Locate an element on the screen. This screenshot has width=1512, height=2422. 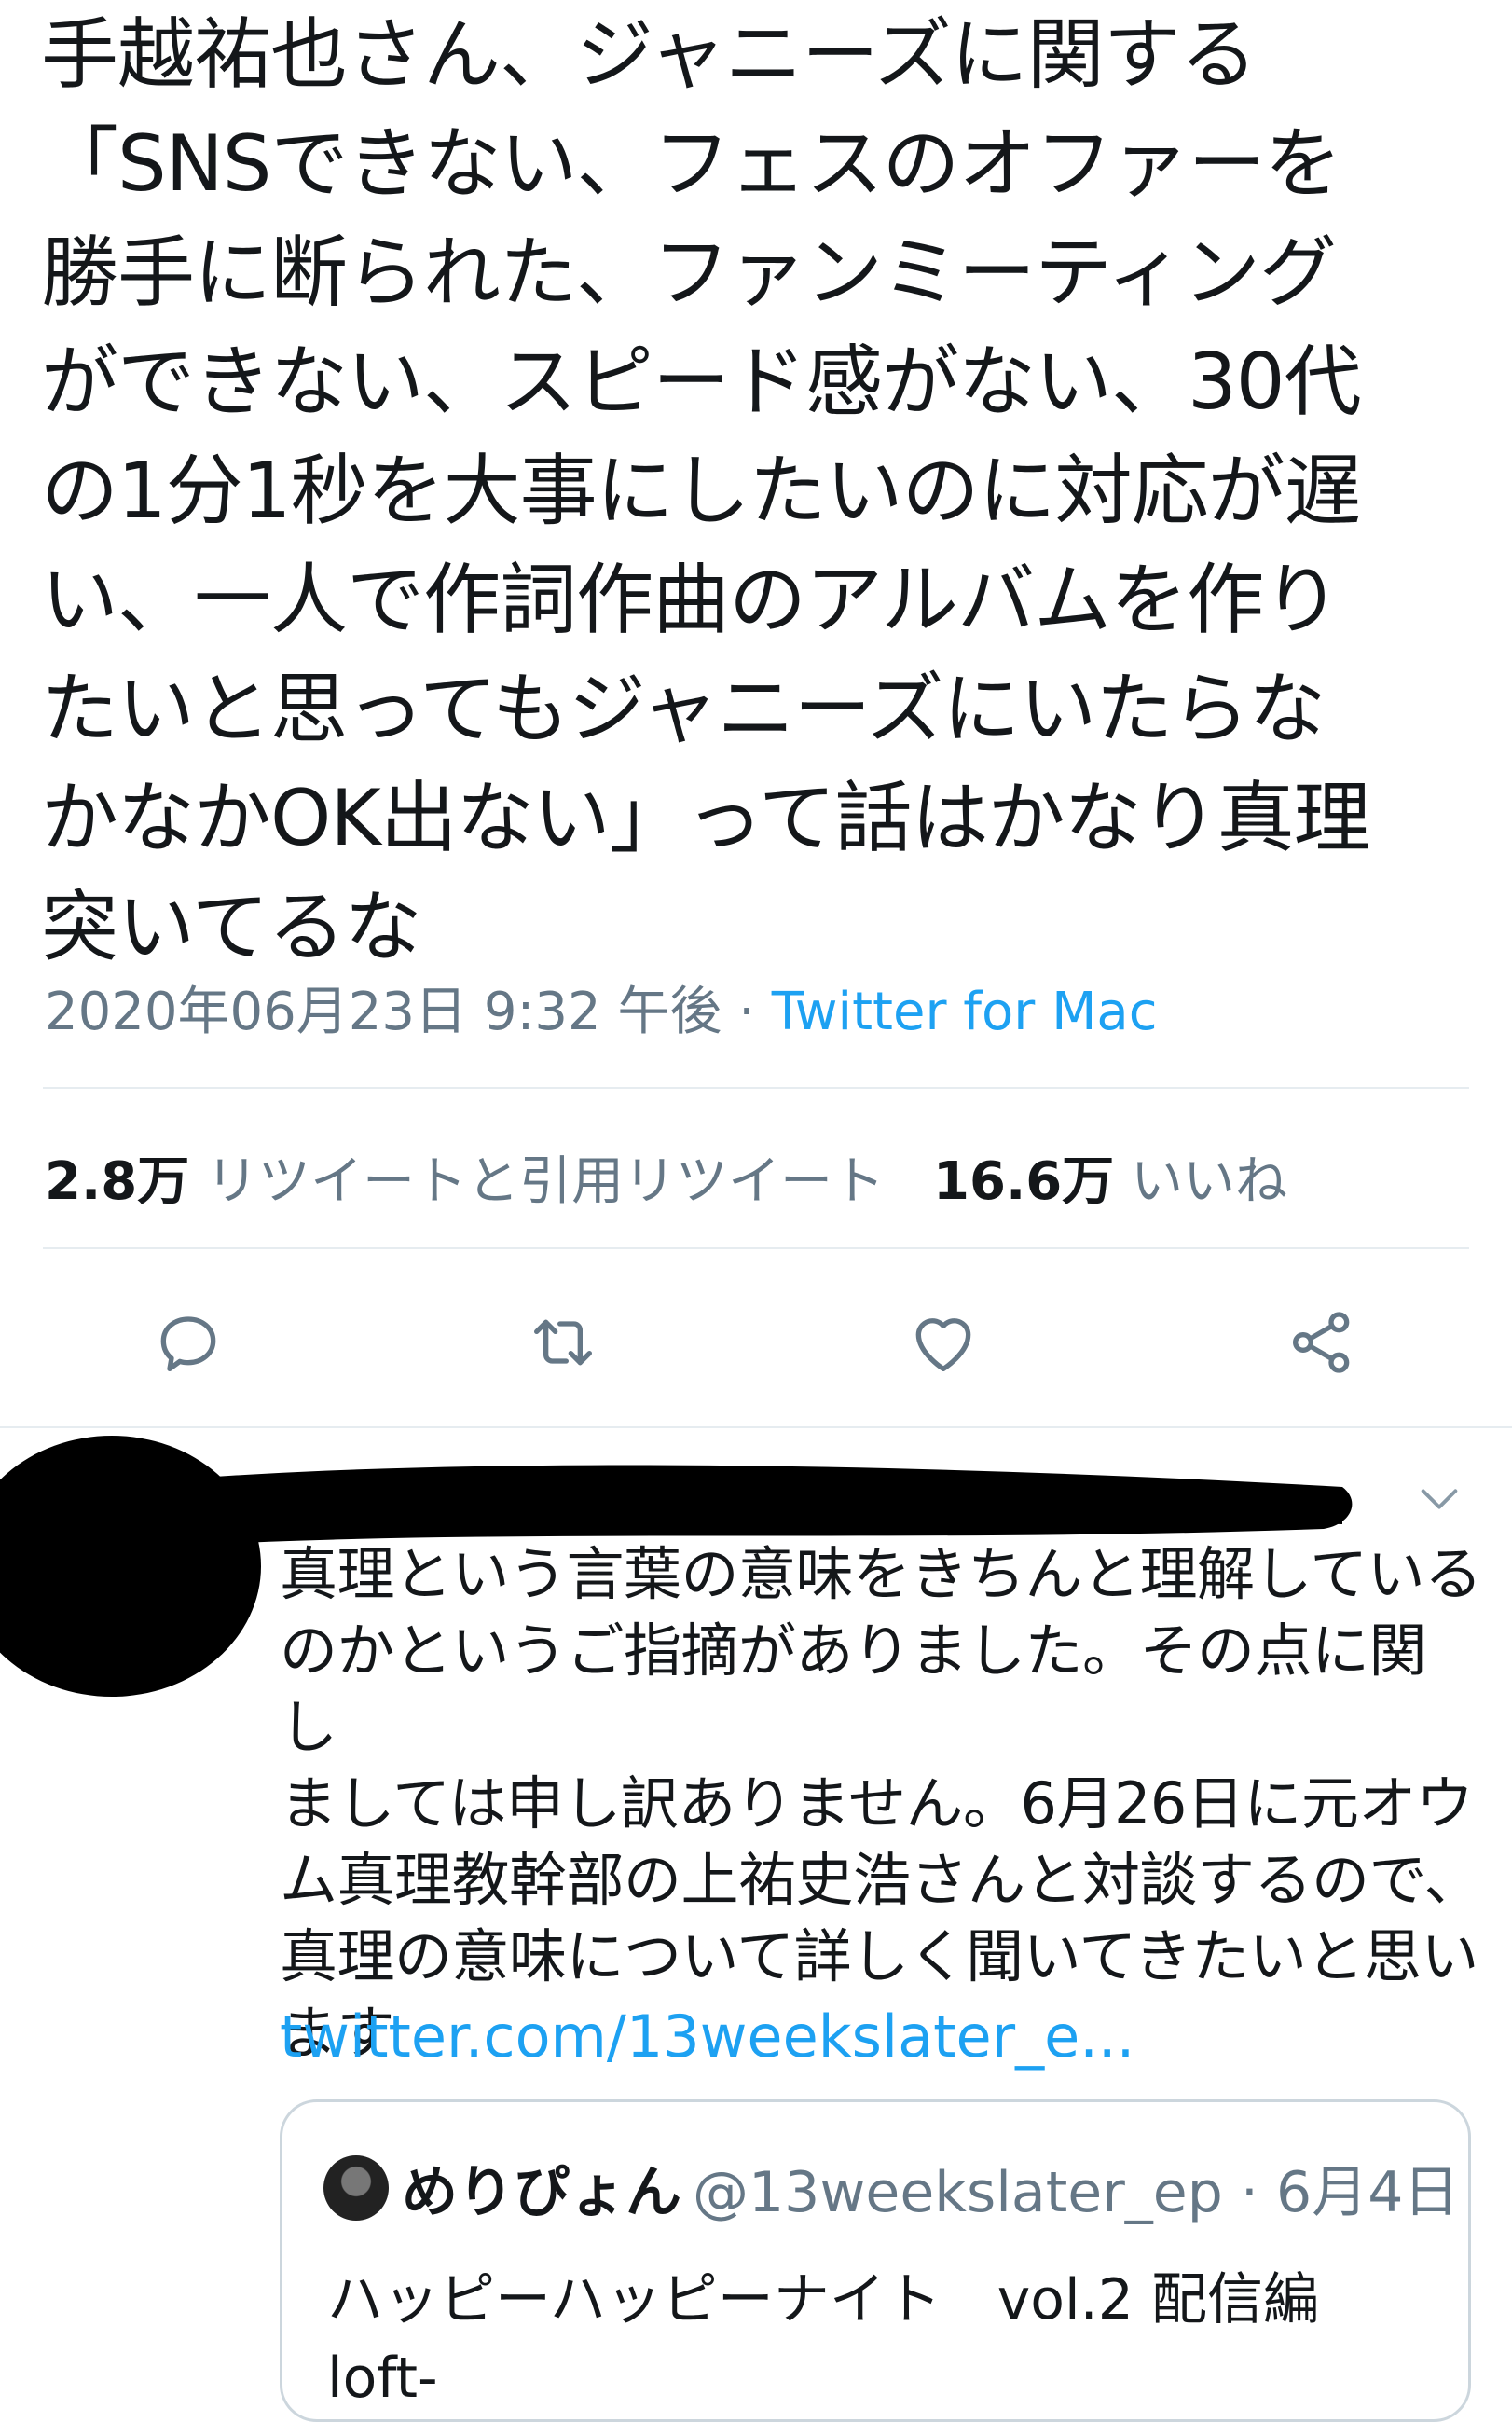
tweet-timestamp: 2020年06月23日 9:32 午後 is located at coordinates (384, 1012).